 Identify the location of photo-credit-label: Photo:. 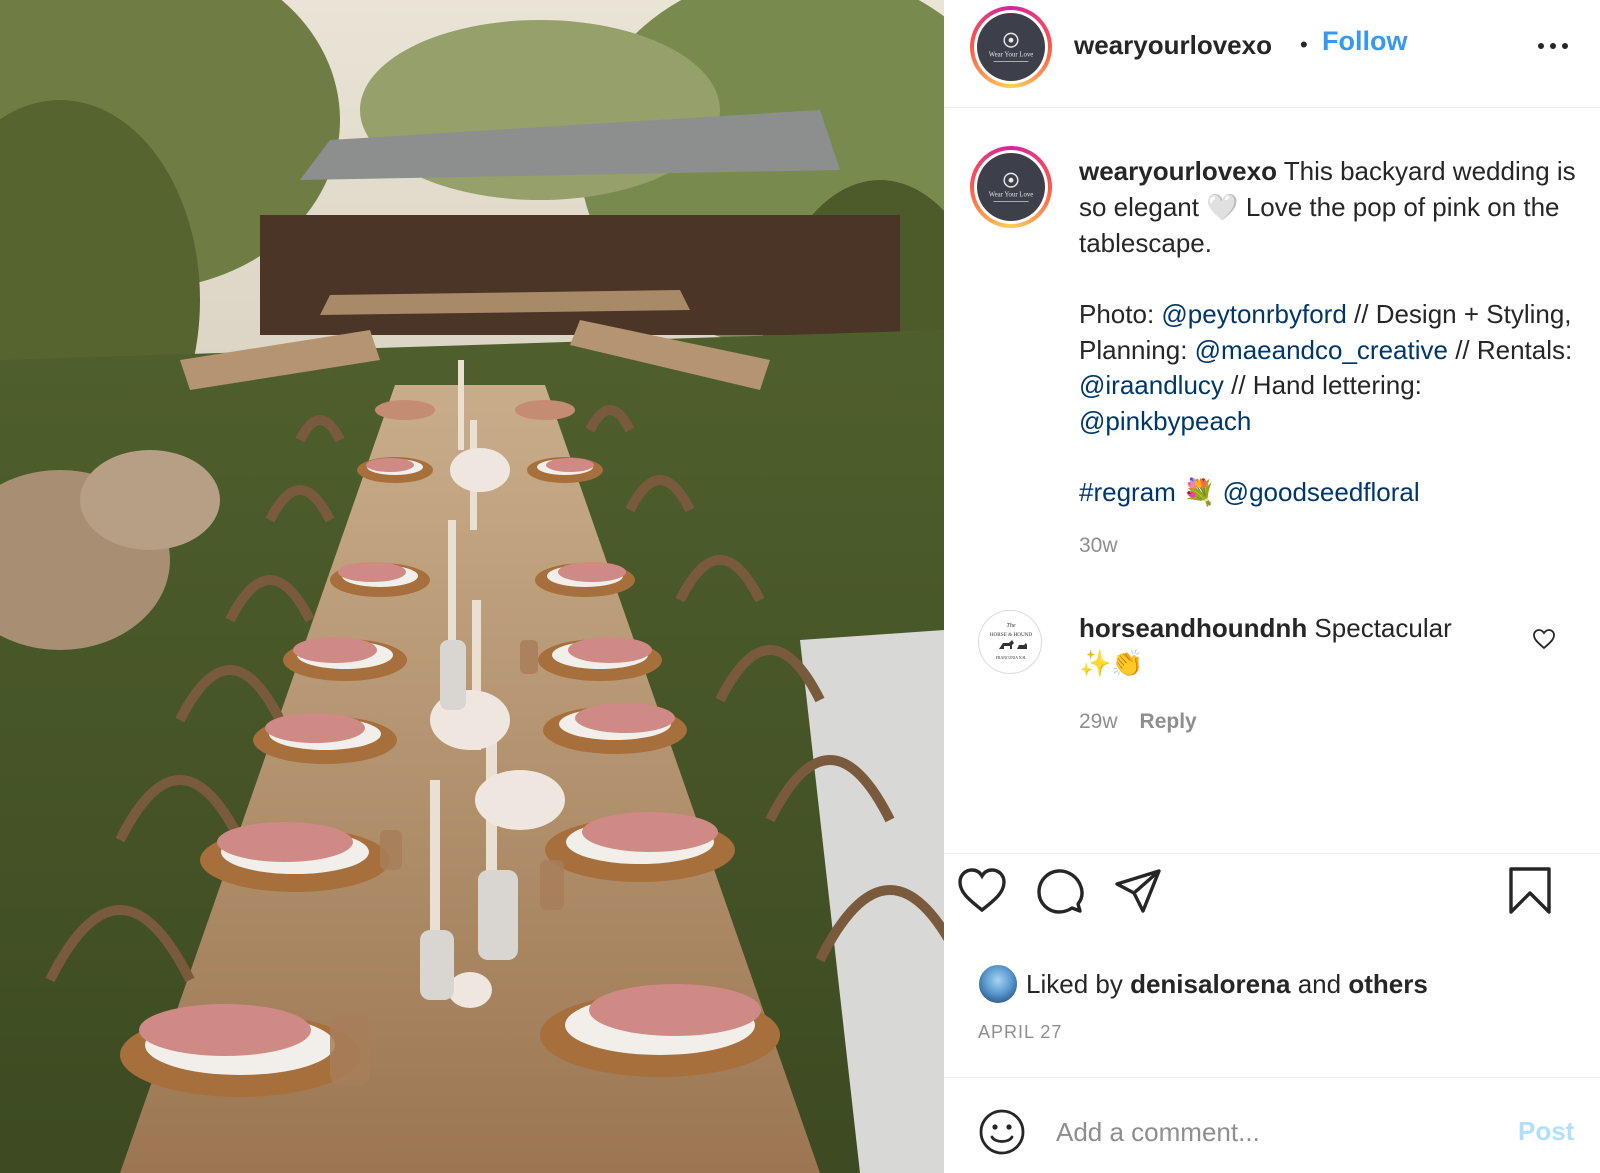
(1120, 314).